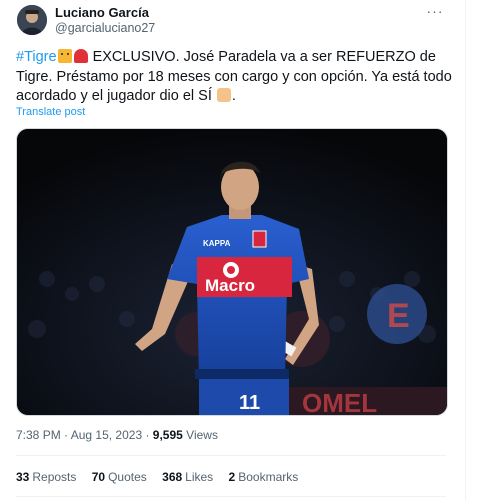  Describe the element at coordinates (232, 477) in the screenshot. I see `bookmarks-count: 2` at that location.